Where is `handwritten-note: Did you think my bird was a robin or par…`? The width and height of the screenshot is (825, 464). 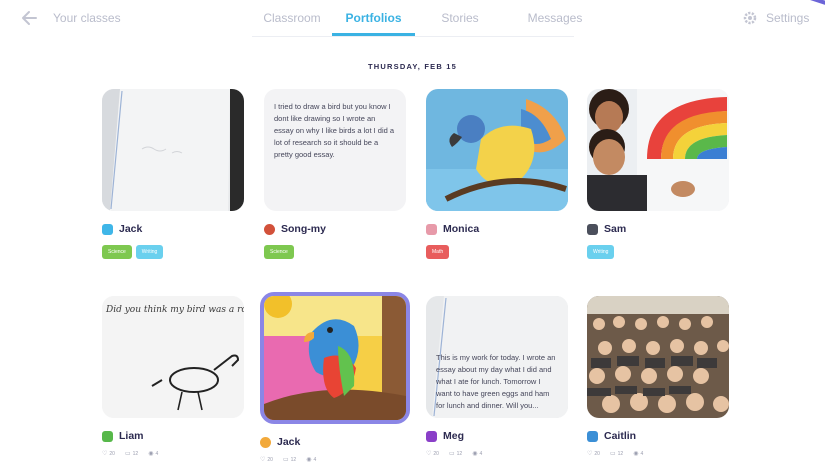
handwritten-note: Did you think my bird was a robin or par… is located at coordinates (174, 310).